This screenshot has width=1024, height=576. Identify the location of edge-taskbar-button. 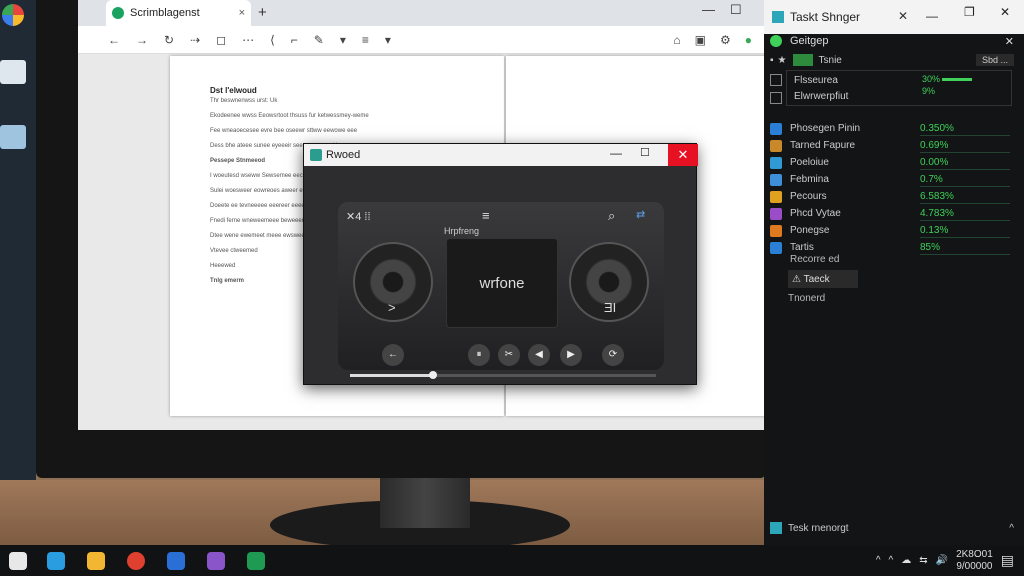
(56, 560).